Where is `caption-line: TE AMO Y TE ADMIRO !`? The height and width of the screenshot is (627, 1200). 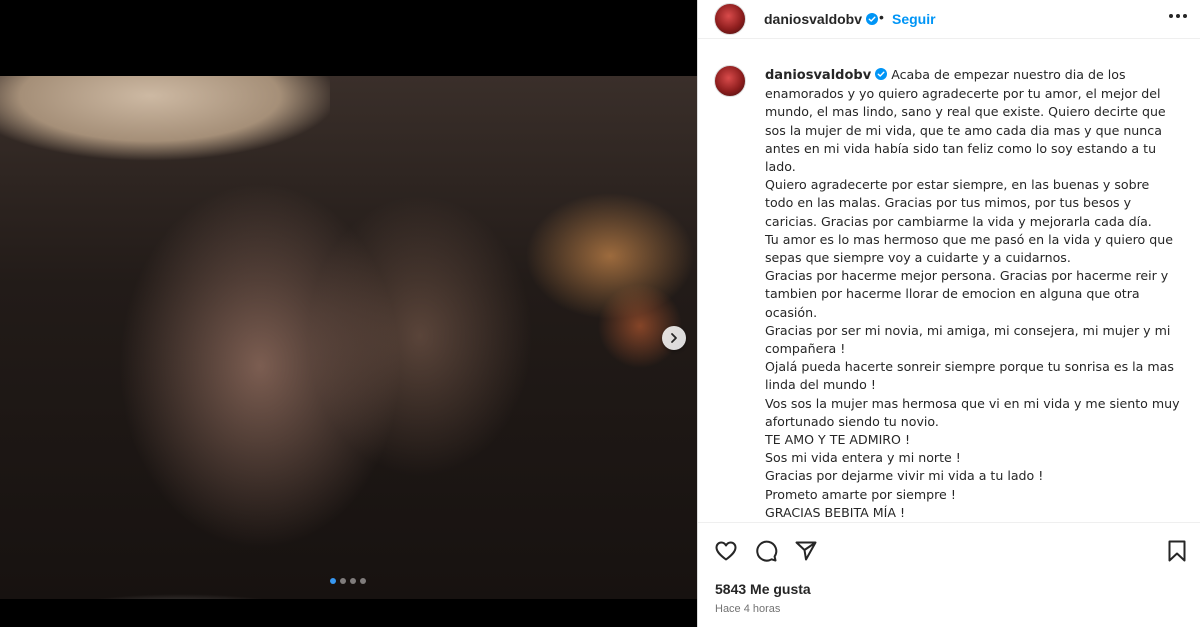
caption-line: TE AMO Y TE ADMIRO ! is located at coordinates (838, 440).